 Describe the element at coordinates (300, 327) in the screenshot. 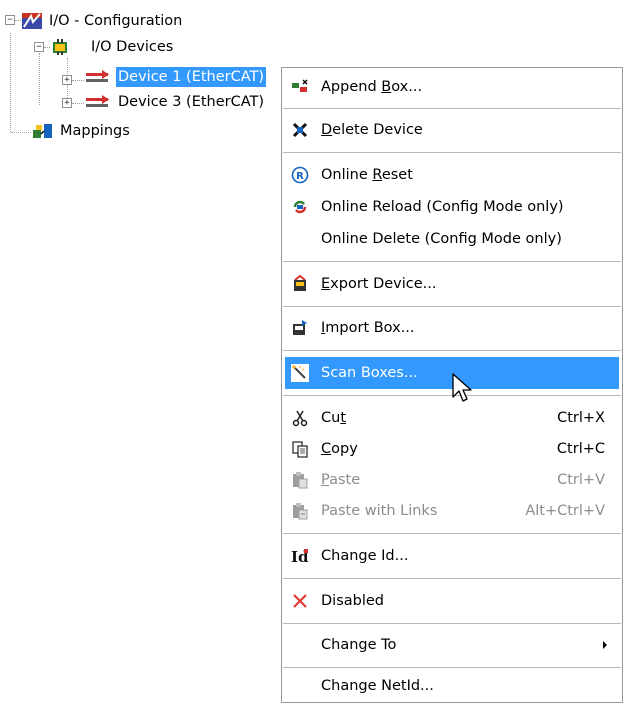

I see `import-icon` at that location.